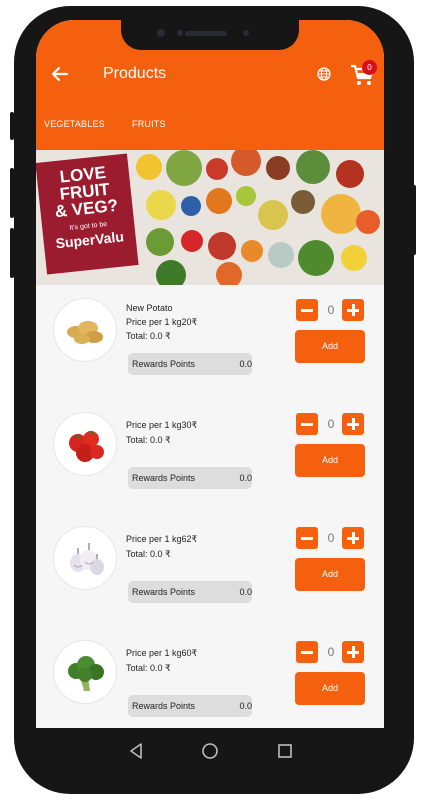  Describe the element at coordinates (12, 253) in the screenshot. I see `phone-volume-down-button` at that location.